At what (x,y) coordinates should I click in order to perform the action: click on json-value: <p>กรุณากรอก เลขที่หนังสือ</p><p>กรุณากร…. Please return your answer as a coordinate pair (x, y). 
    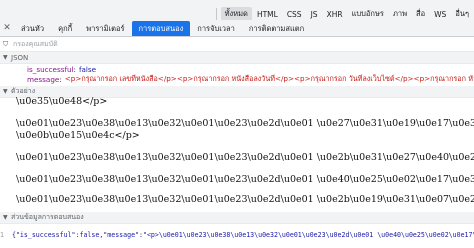
    Looking at the image, I should click on (269, 78).